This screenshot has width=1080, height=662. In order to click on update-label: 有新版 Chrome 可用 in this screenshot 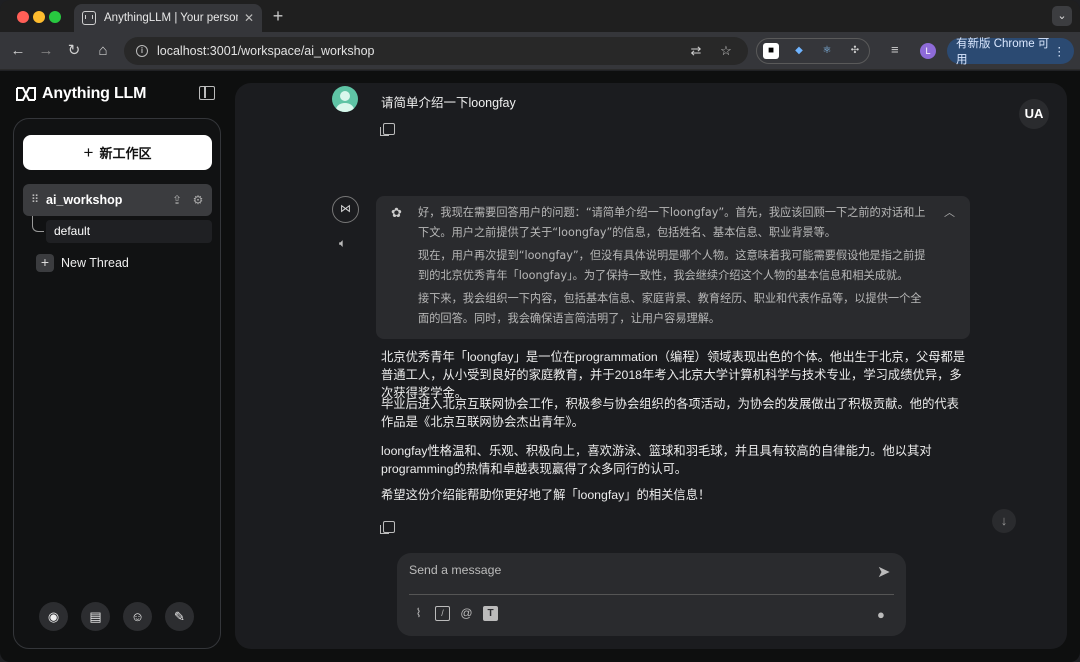, I will do `click(1003, 52)`.